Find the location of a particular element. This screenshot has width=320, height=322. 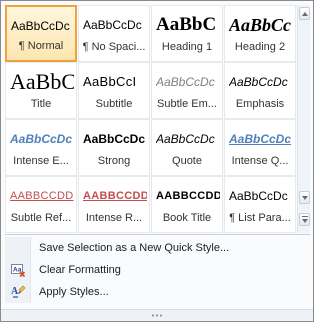

style-name: Subtitle is located at coordinates (114, 104).